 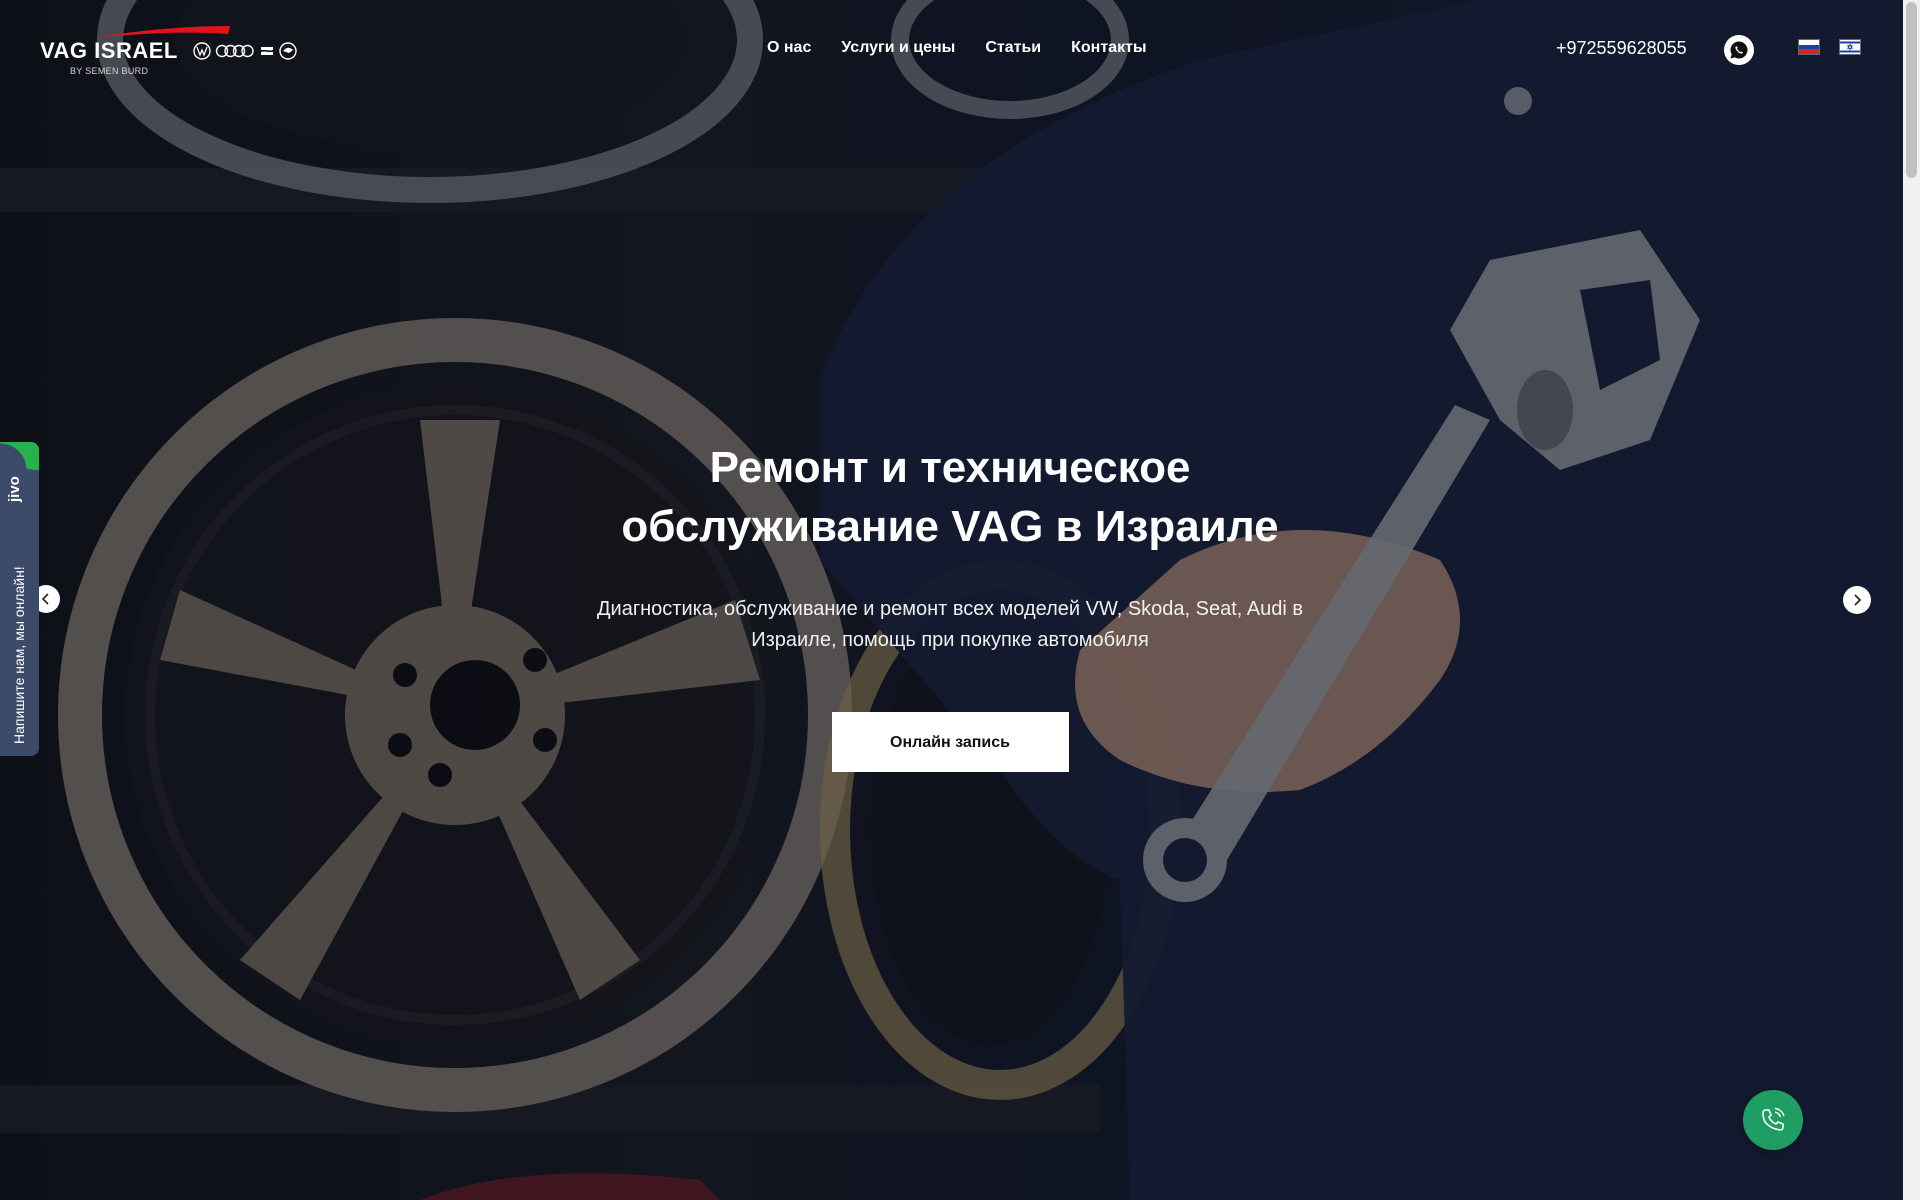 What do you see at coordinates (109, 50) in the screenshot?
I see `logo-title: VAG ISRAEL` at bounding box center [109, 50].